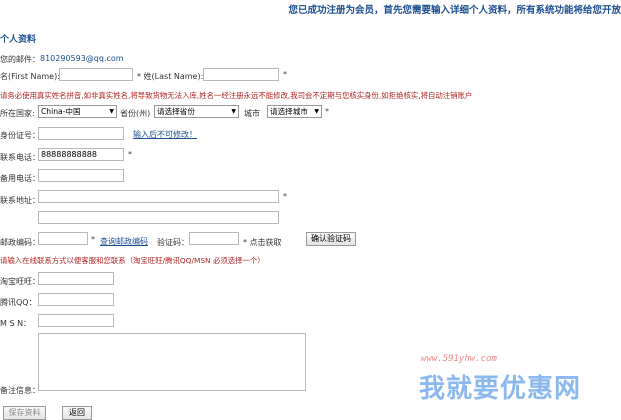 The height and width of the screenshot is (420, 621). What do you see at coordinates (327, 111) in the screenshot?
I see `location-required-mark: *` at bounding box center [327, 111].